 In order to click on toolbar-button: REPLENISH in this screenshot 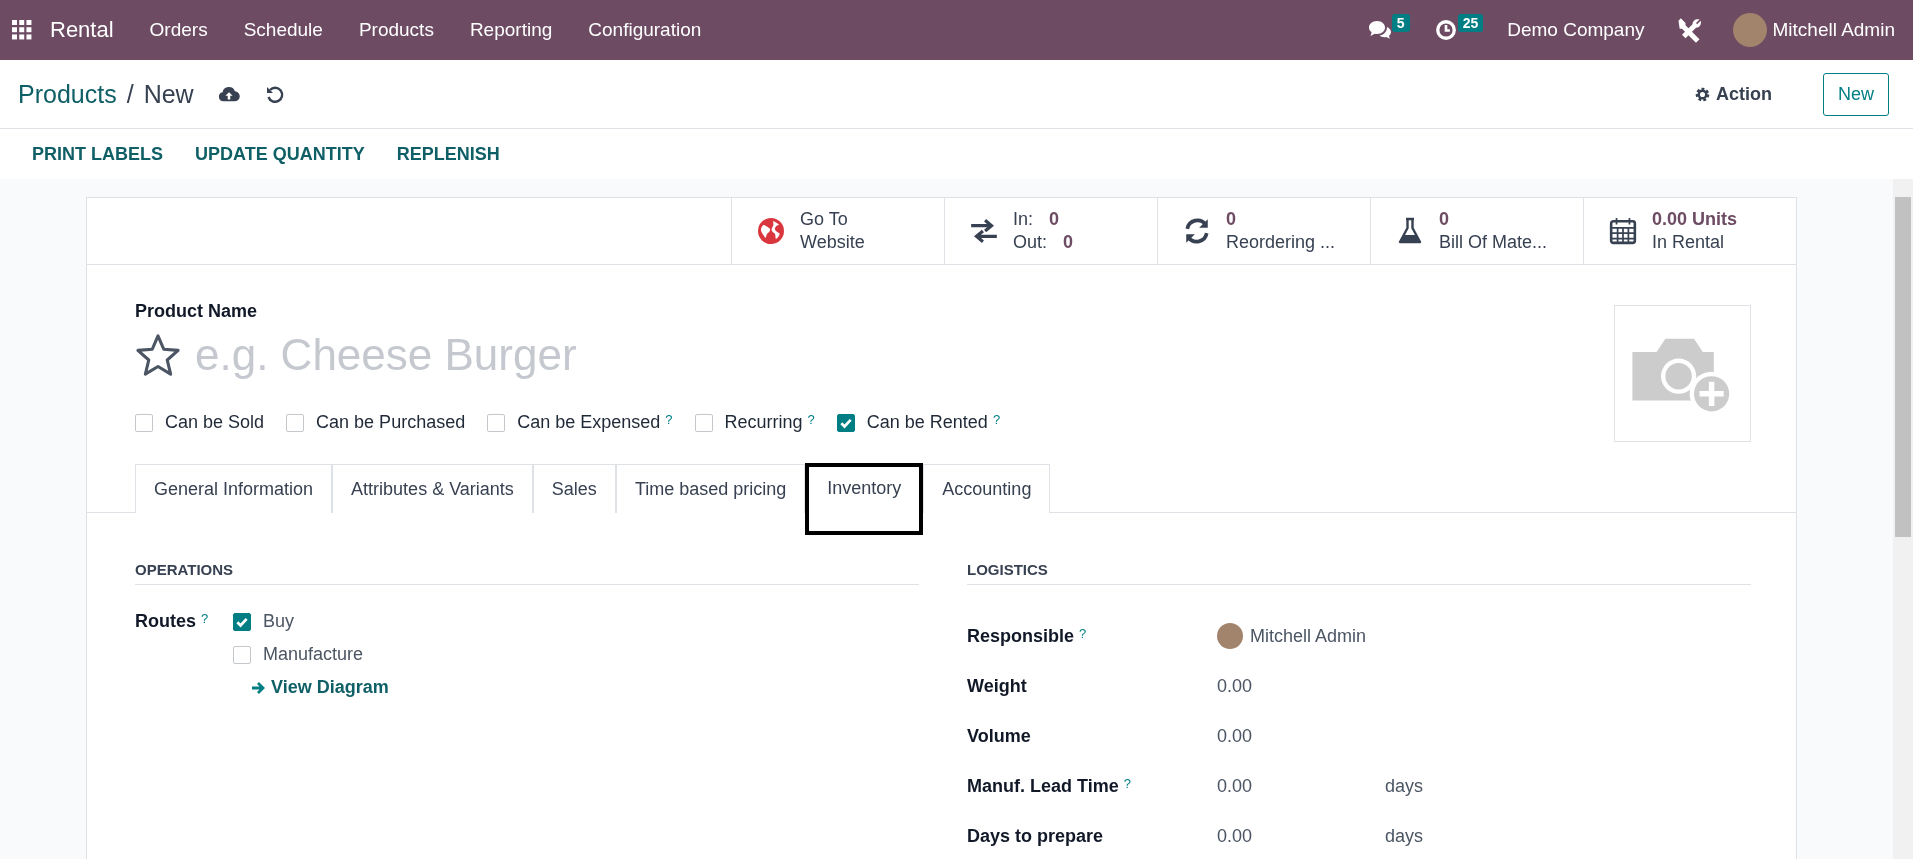, I will do `click(448, 154)`.